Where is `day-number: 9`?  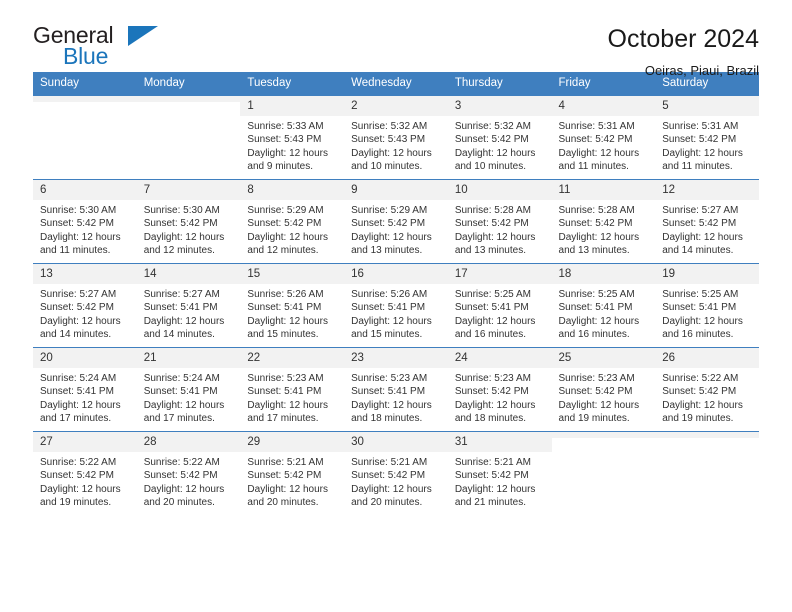
day-number: 9 is located at coordinates (396, 190).